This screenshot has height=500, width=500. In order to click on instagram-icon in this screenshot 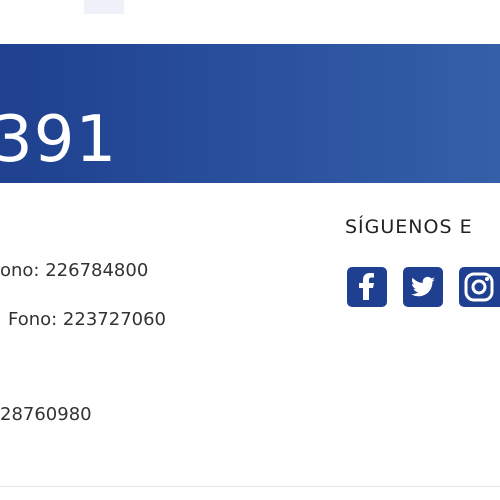, I will do `click(479, 287)`.